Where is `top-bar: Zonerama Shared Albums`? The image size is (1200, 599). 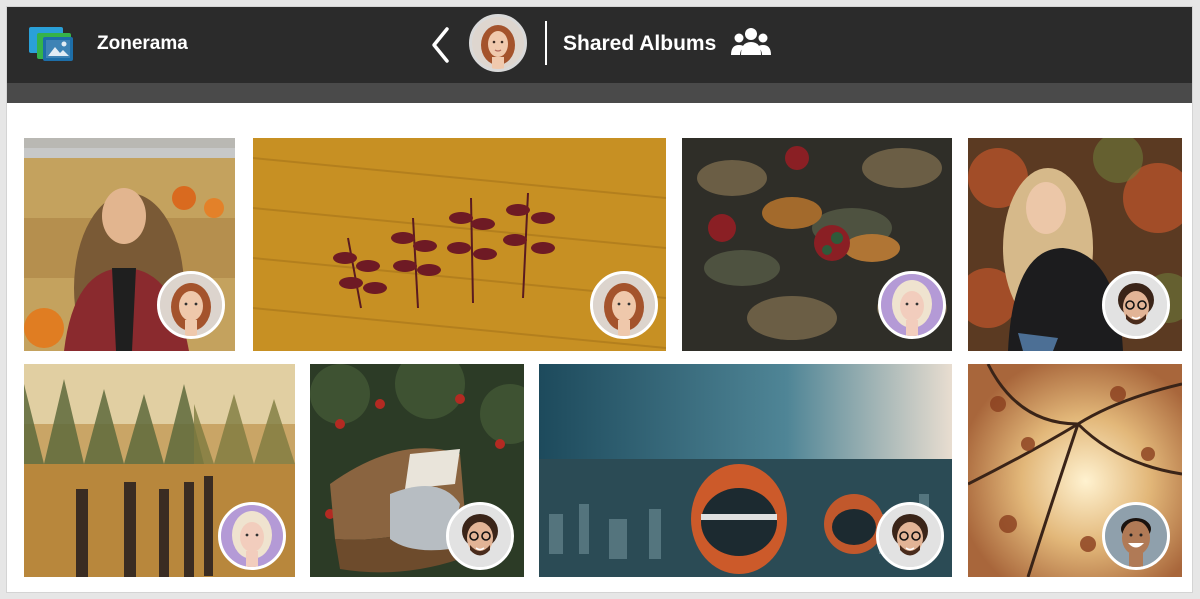 top-bar: Zonerama Shared Albums is located at coordinates (599, 45).